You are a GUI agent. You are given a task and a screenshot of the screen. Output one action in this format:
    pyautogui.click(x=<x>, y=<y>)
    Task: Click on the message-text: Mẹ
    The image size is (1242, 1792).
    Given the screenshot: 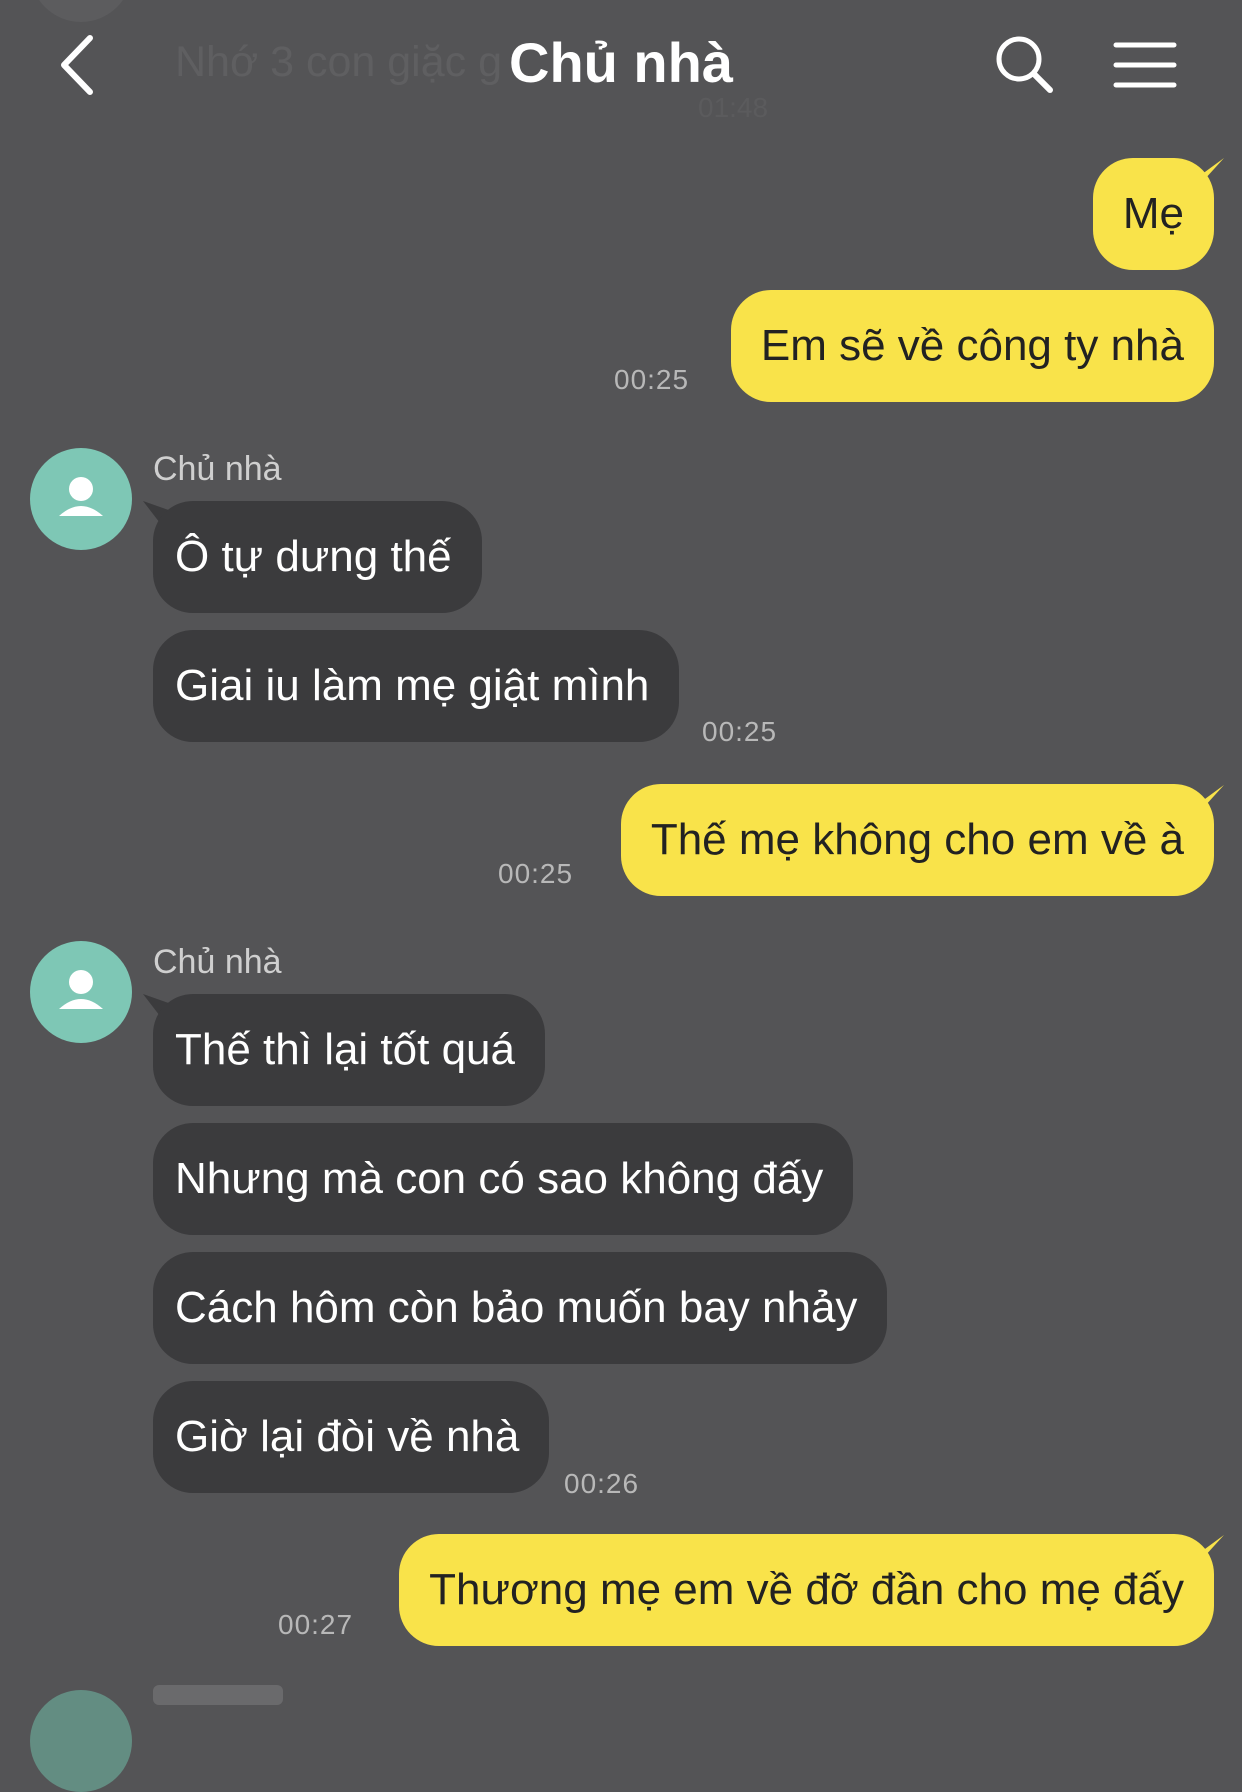 What is the action you would take?
    pyautogui.click(x=1153, y=213)
    